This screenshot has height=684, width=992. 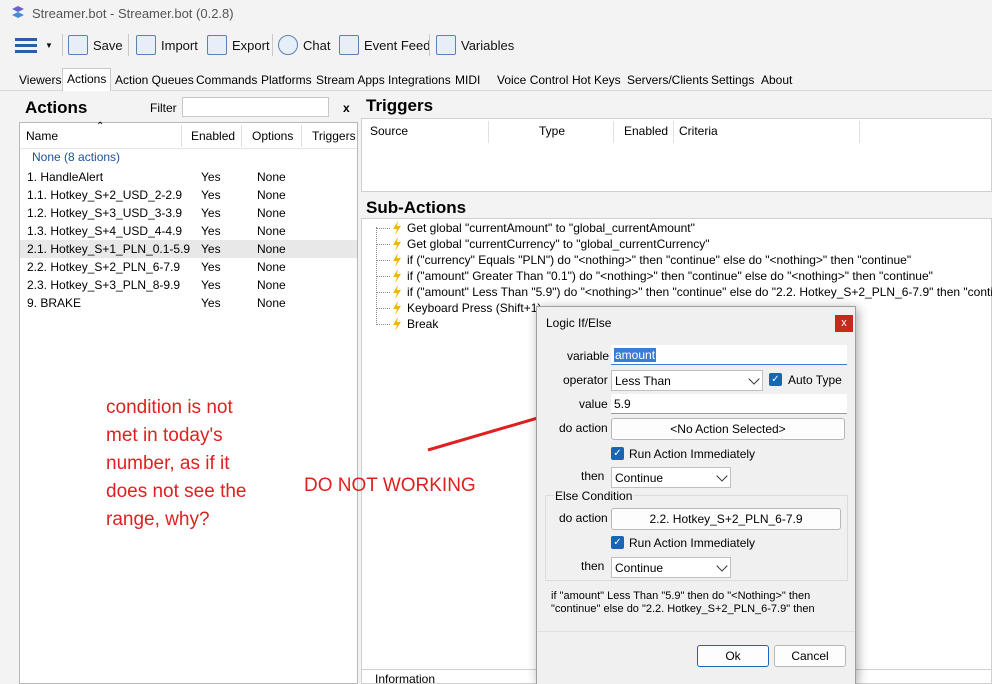 I want to click on title-bar: Streamer.bot - Streamer.bot (0.2.8), so click(x=496, y=13).